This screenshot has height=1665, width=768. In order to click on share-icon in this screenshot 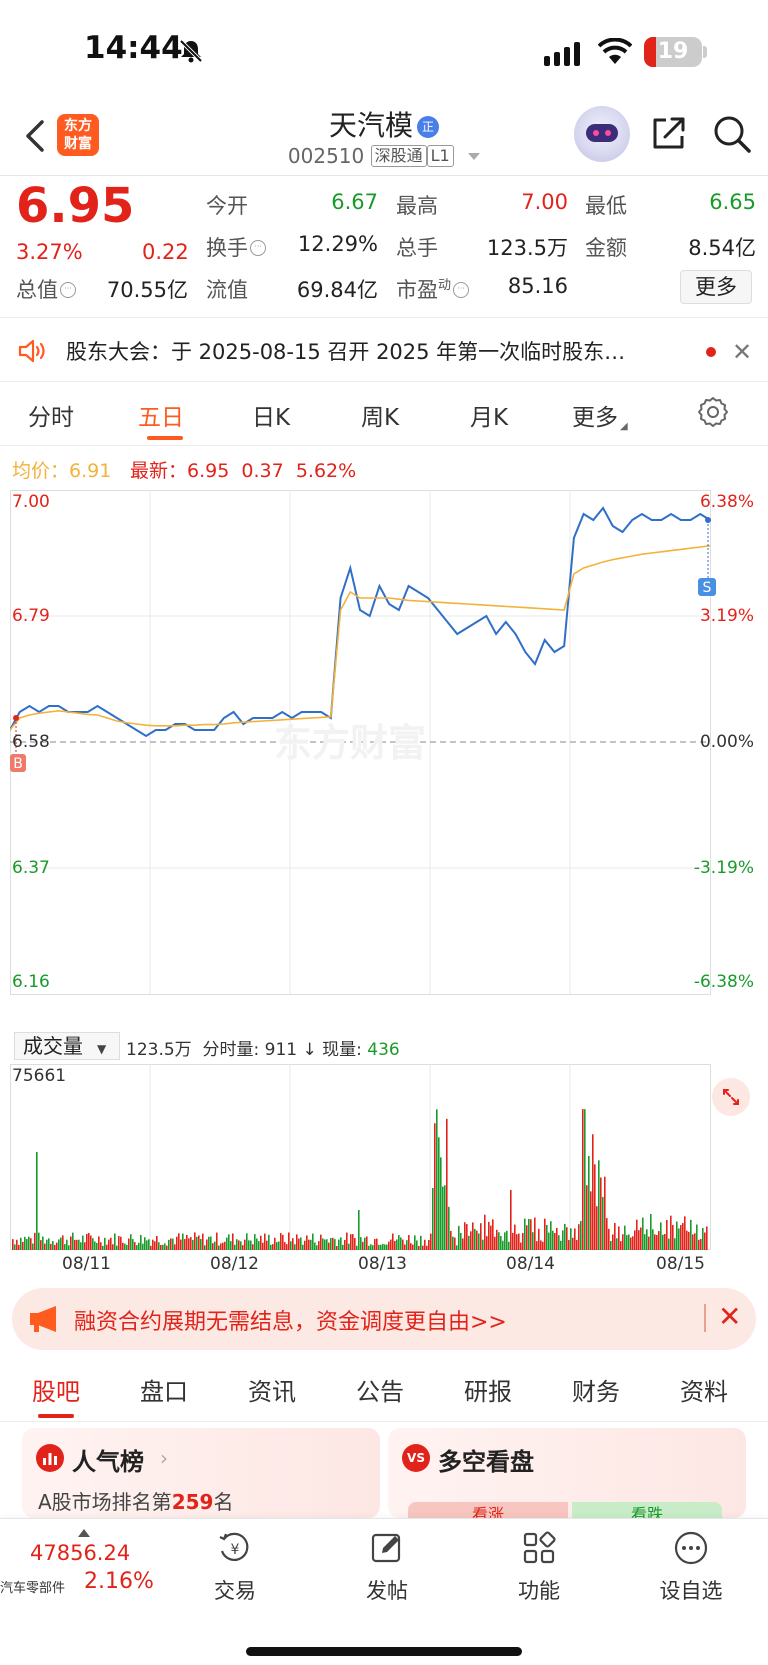, I will do `click(669, 133)`.